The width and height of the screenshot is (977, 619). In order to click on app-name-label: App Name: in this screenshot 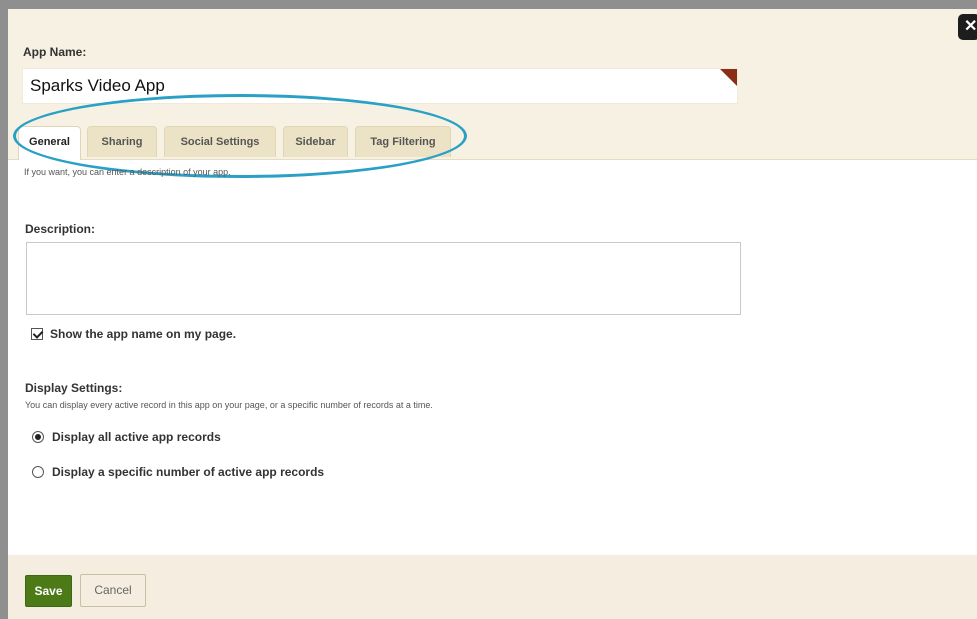, I will do `click(55, 52)`.